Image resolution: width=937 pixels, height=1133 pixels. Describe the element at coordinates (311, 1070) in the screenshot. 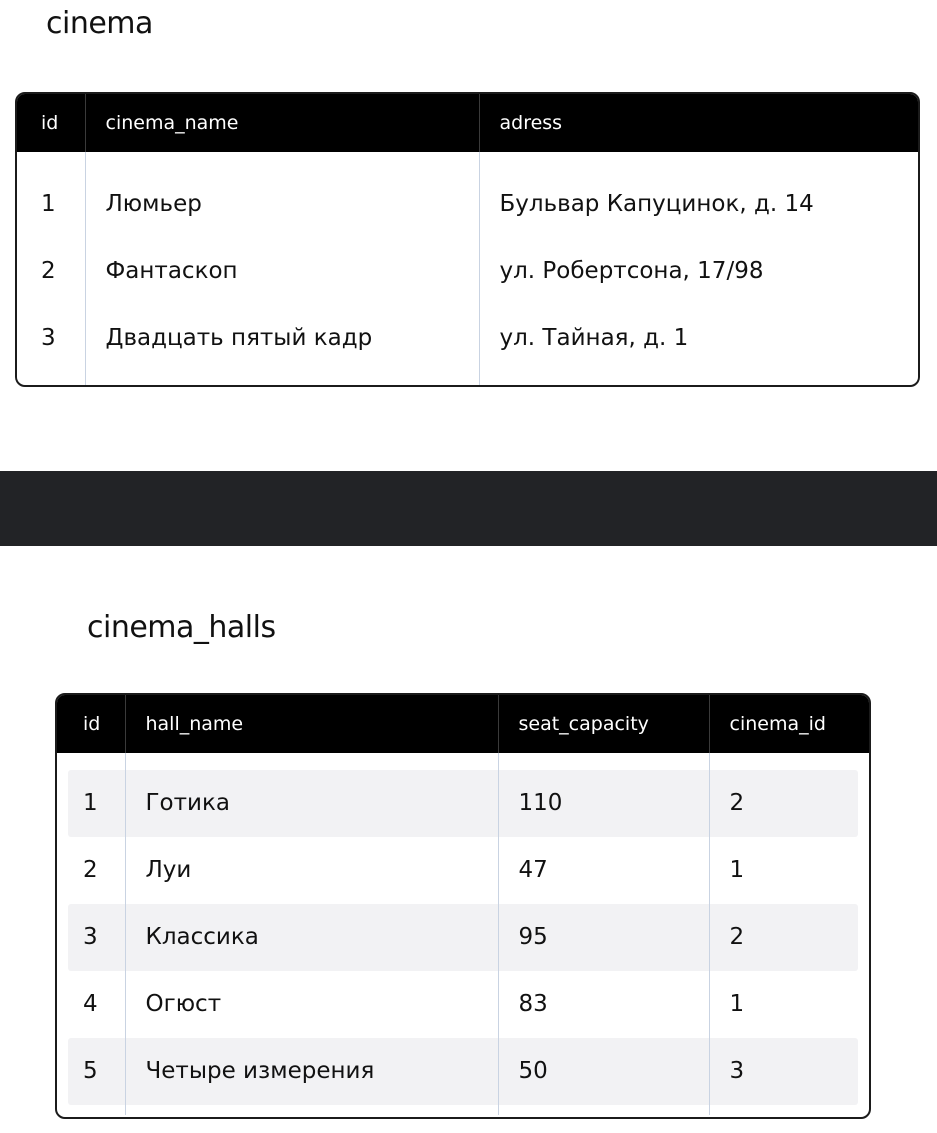

I see `cell-hall-name: Четыре измерения` at that location.